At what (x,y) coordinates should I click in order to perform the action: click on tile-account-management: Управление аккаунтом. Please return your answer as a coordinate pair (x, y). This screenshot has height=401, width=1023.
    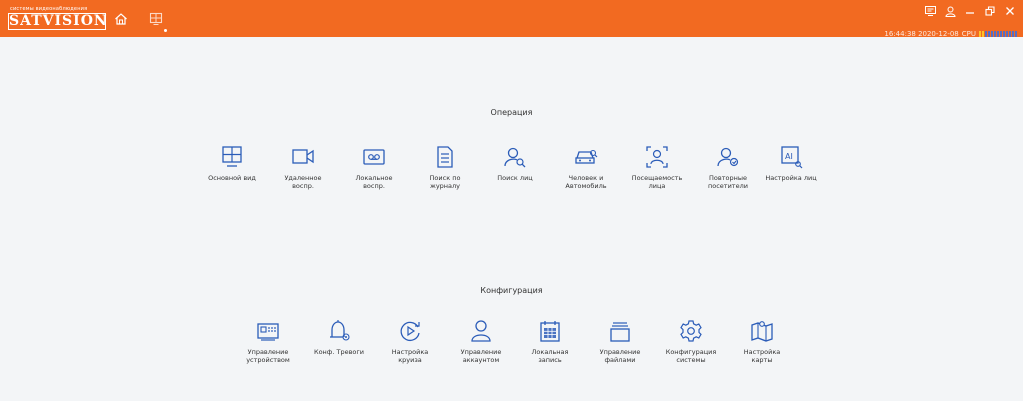
    Looking at the image, I should click on (481, 341).